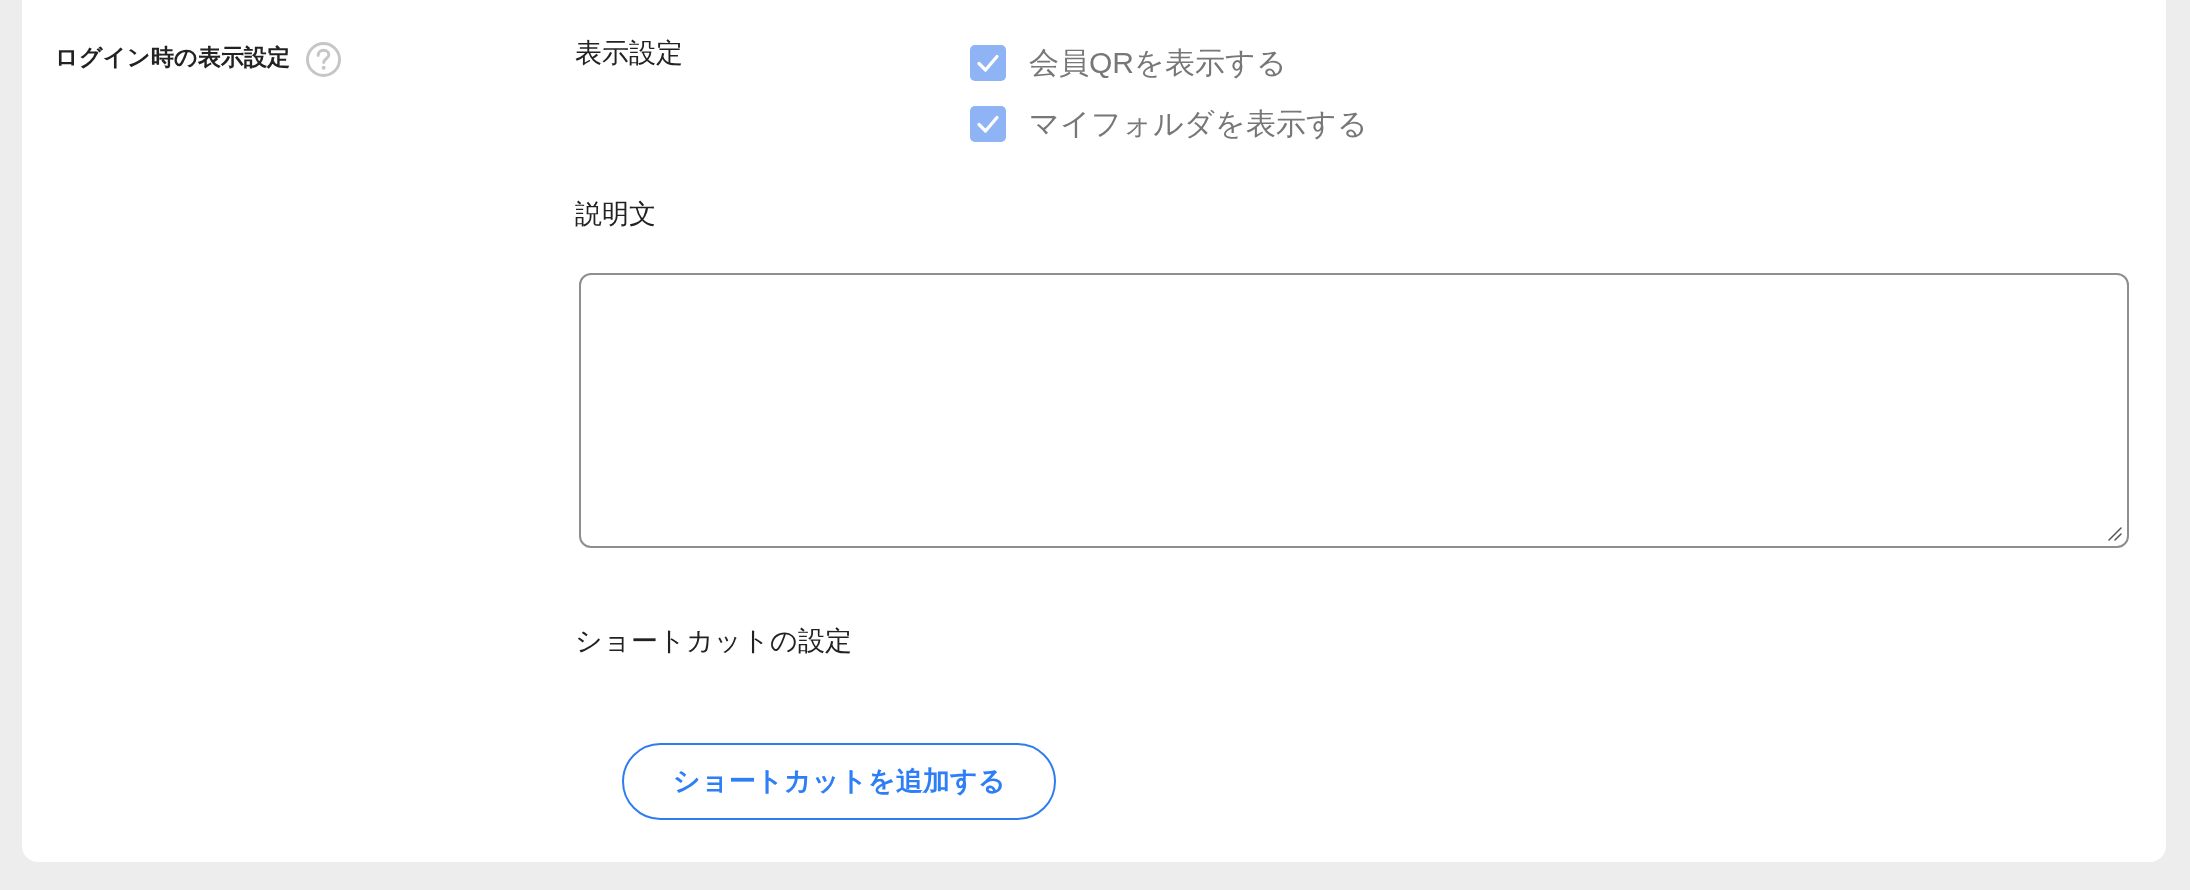 This screenshot has height=890, width=2190. I want to click on shortcut-settings-label: ショートカットの設定, so click(713, 641).